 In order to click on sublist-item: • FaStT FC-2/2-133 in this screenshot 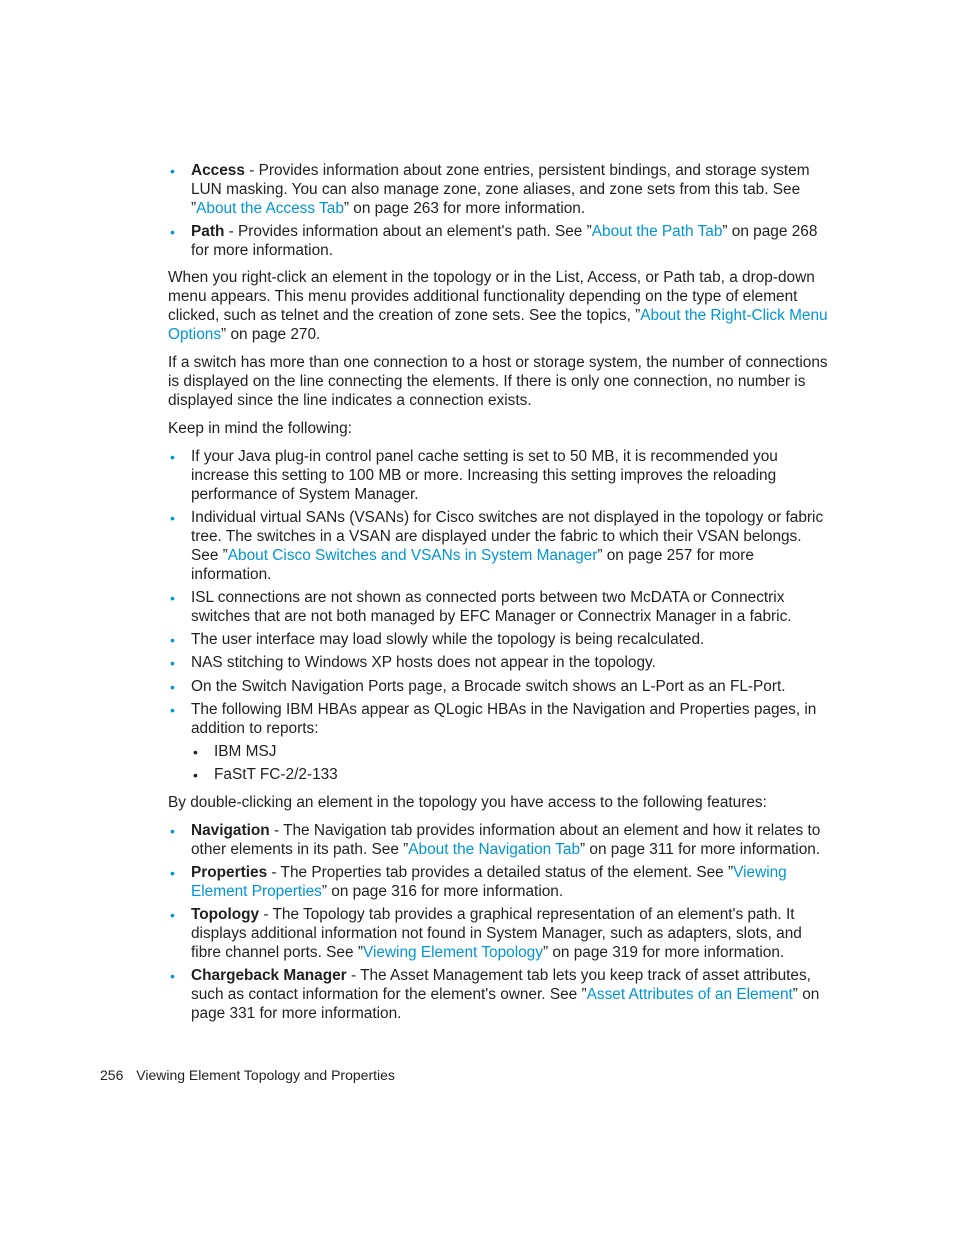, I will do `click(511, 775)`.